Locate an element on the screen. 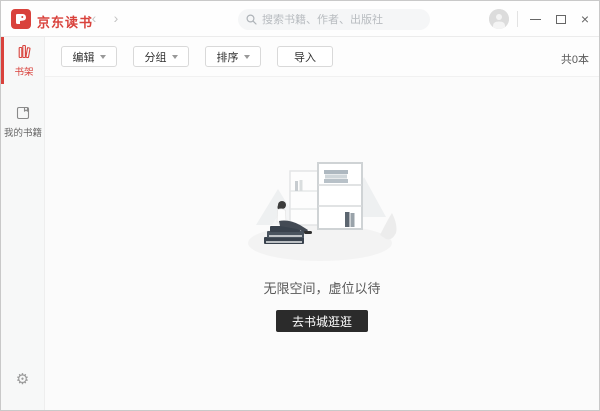 Image resolution: width=600 pixels, height=411 pixels. close-button: × is located at coordinates (585, 19).